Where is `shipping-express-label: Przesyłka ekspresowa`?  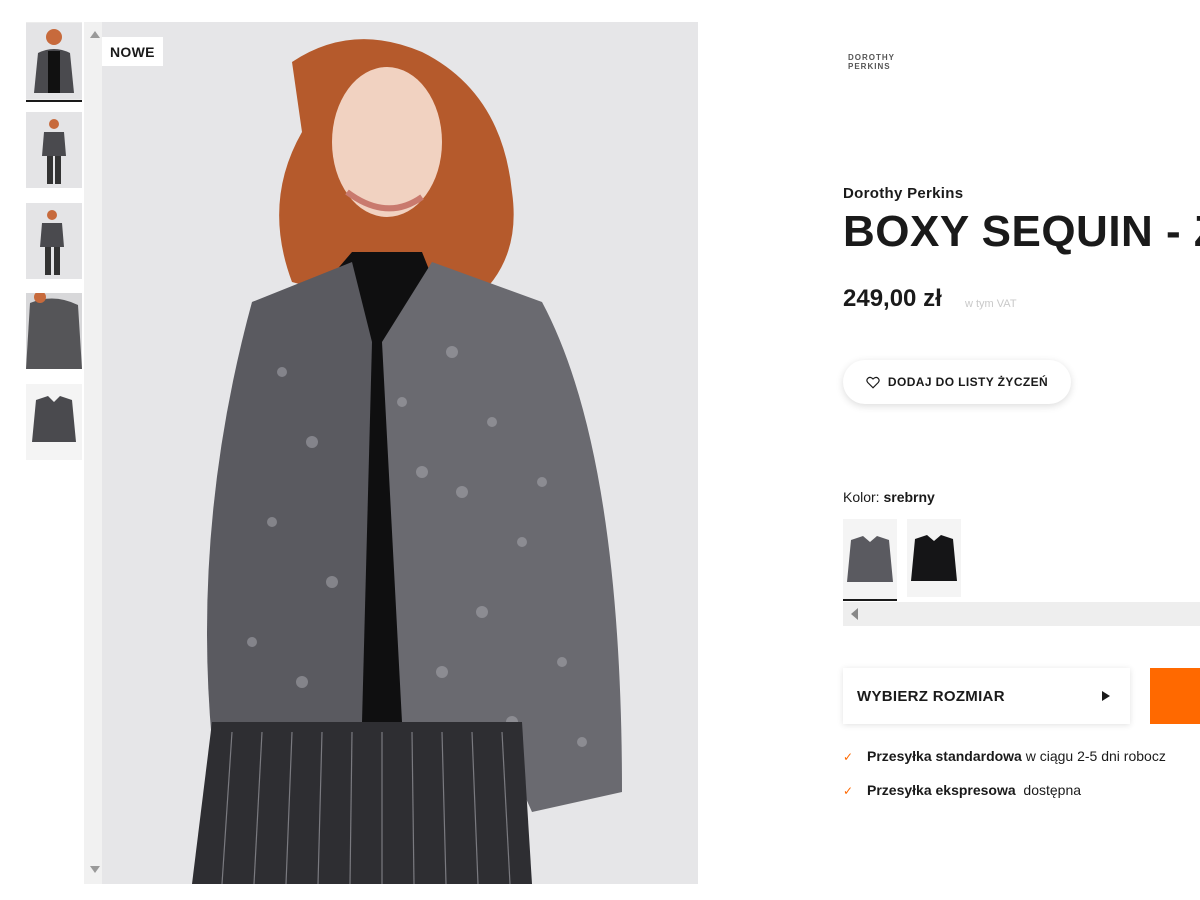
shipping-express-label: Przesyłka ekspresowa is located at coordinates (941, 790).